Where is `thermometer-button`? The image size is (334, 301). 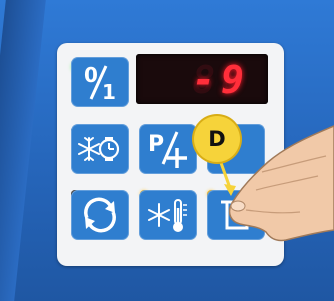
thermometer-button is located at coordinates (168, 215).